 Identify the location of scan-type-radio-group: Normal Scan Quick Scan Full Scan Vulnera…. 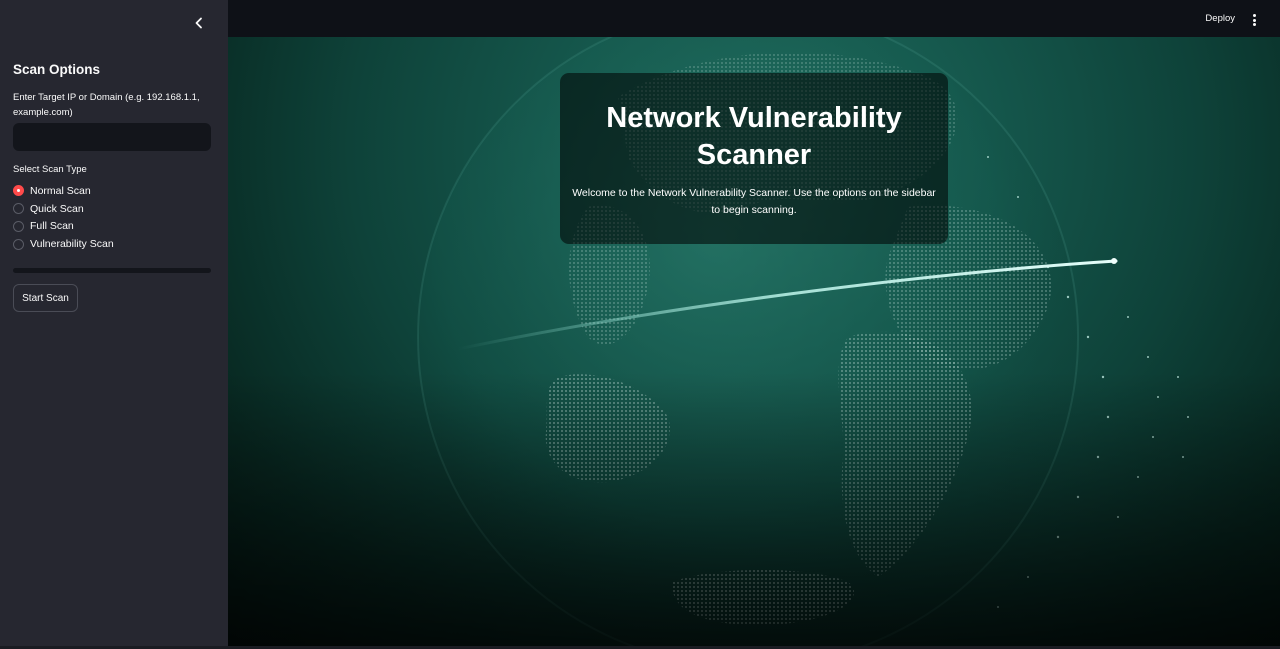
(63, 217).